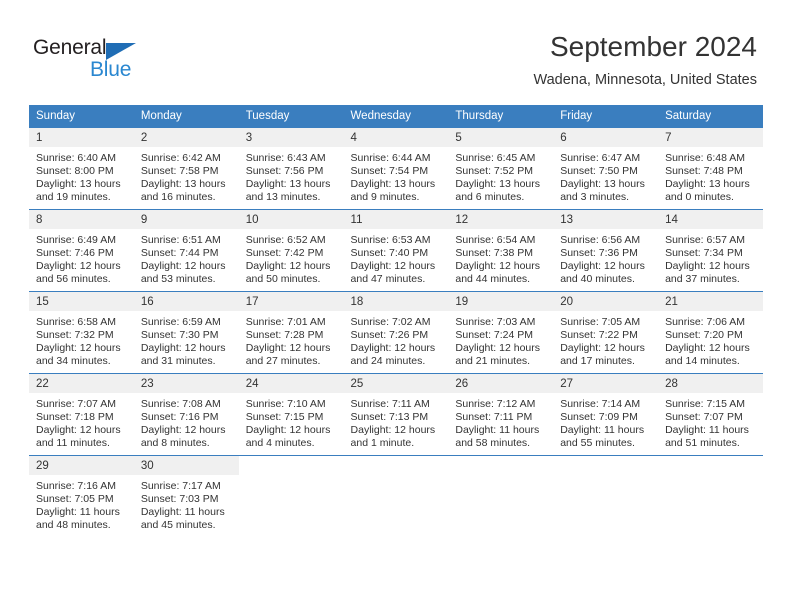 The width and height of the screenshot is (792, 612). I want to click on sunset-text: Sunset: 7:03 PM, so click(179, 499).